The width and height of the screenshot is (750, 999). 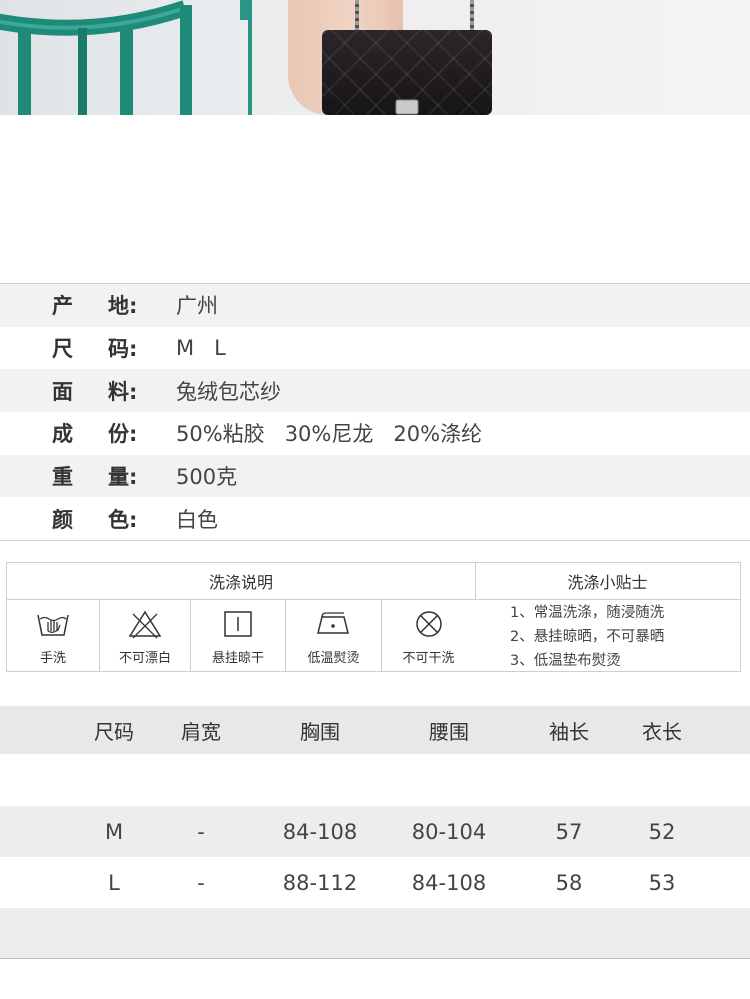 I want to click on spec-value: M L, so click(x=201, y=348).